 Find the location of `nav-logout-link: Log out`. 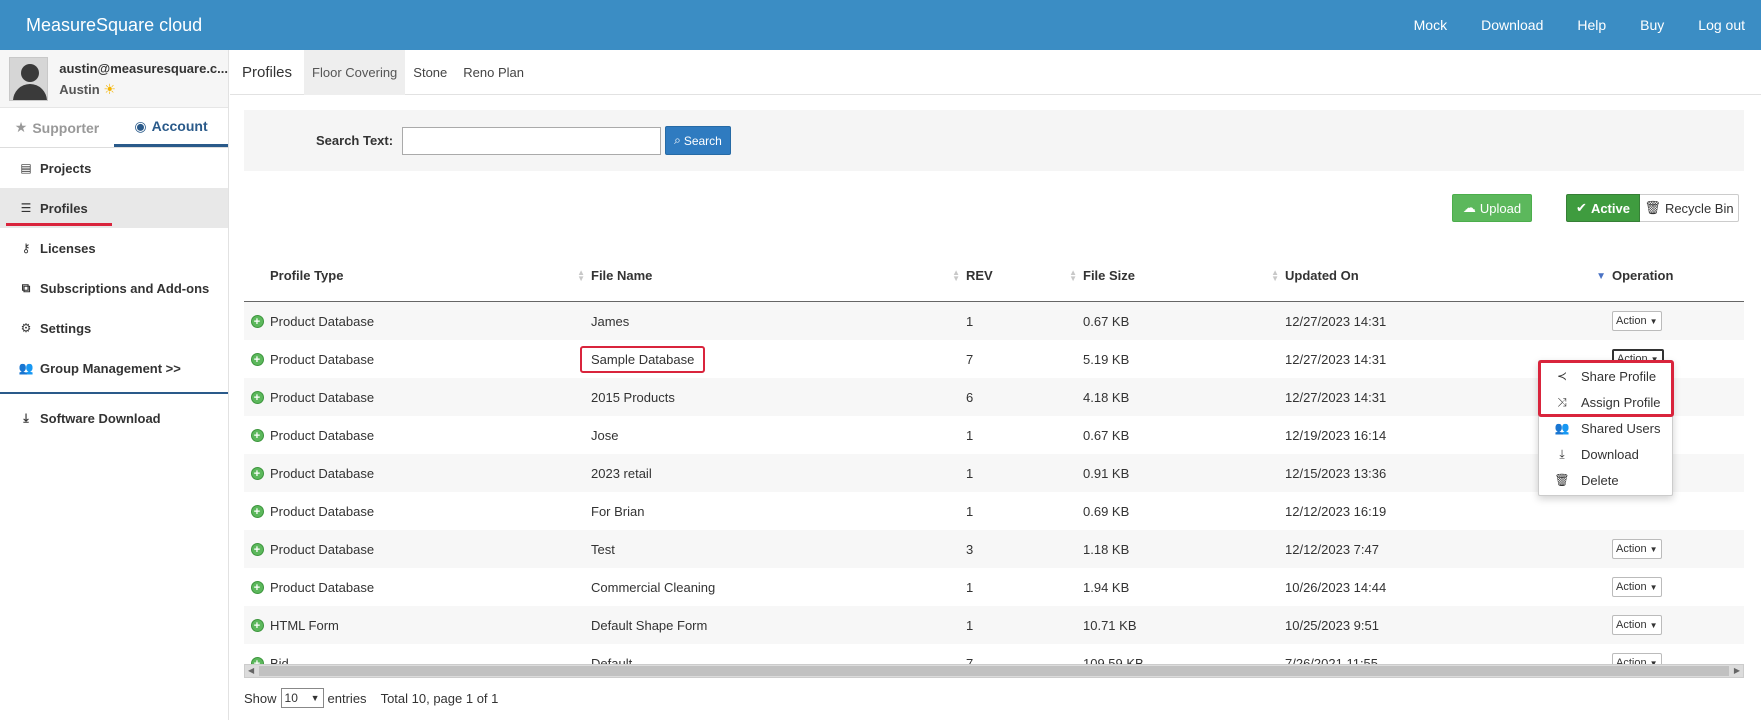

nav-logout-link: Log out is located at coordinates (1721, 25).